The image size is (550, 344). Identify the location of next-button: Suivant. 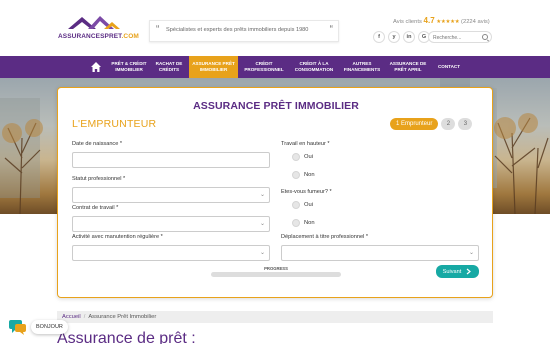
(457, 271).